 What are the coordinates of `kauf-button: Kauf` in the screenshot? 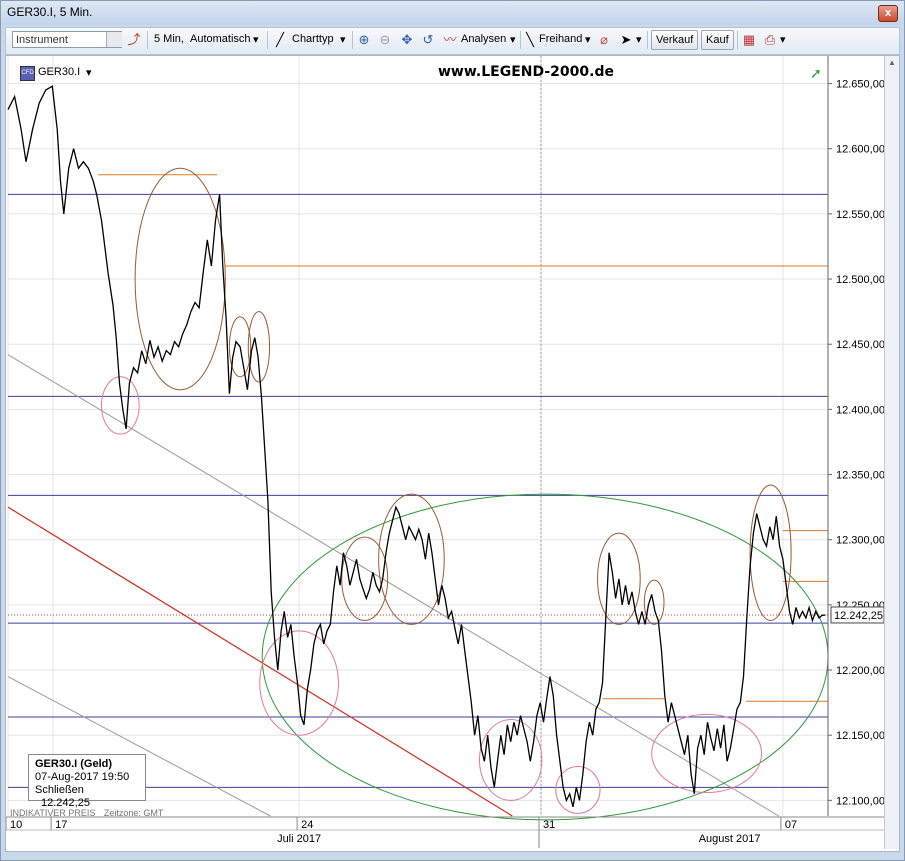 It's located at (717, 40).